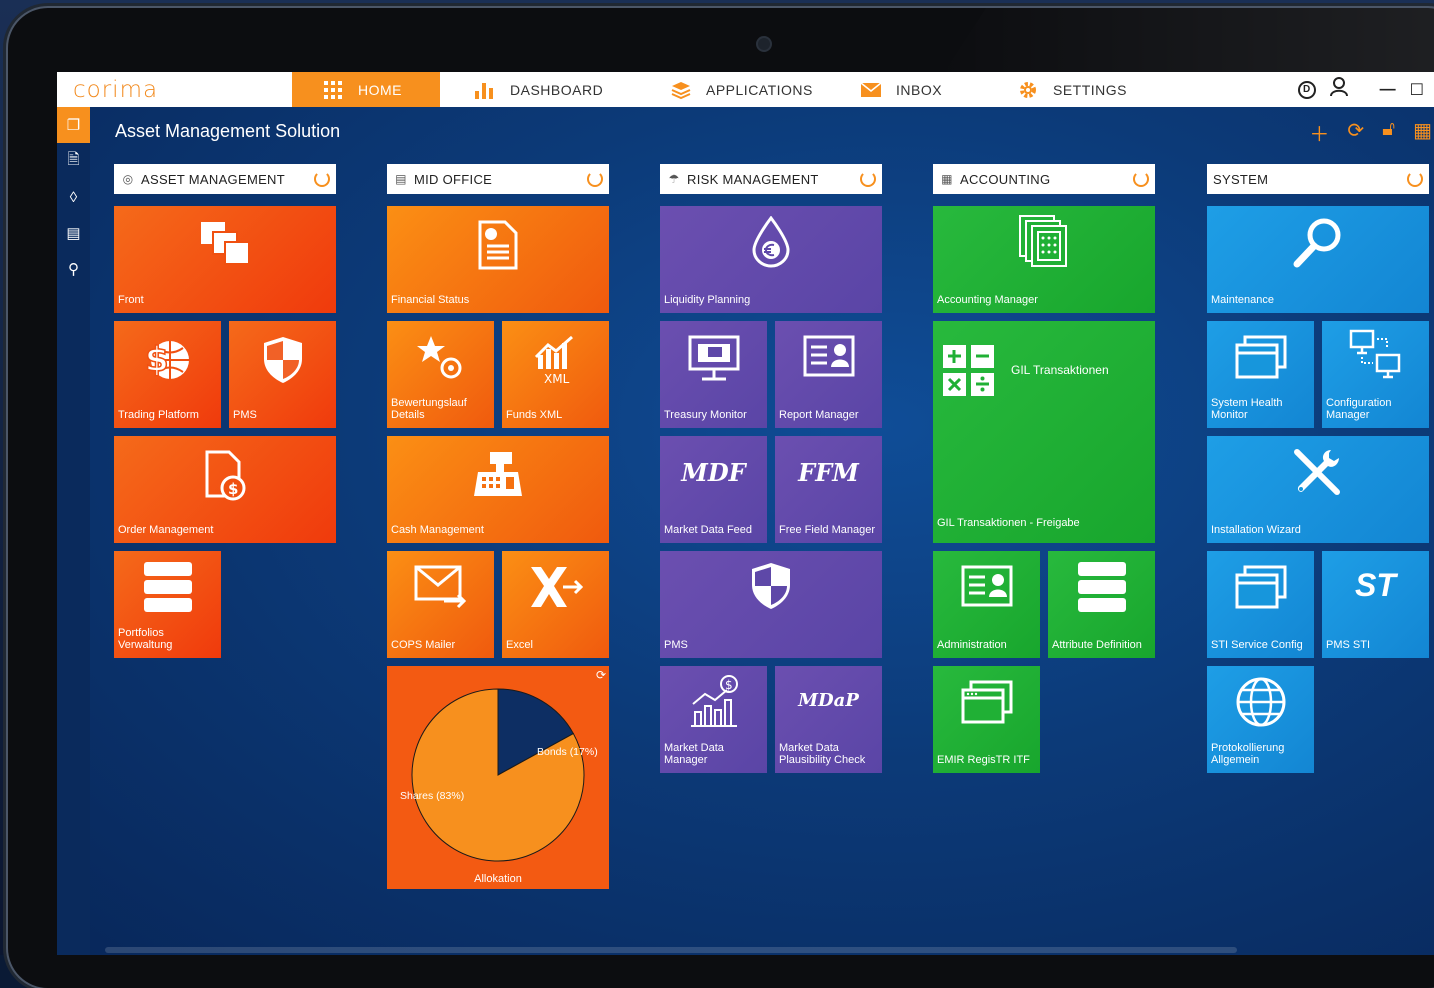  Describe the element at coordinates (681, 90) in the screenshot. I see `layers-icon` at that location.